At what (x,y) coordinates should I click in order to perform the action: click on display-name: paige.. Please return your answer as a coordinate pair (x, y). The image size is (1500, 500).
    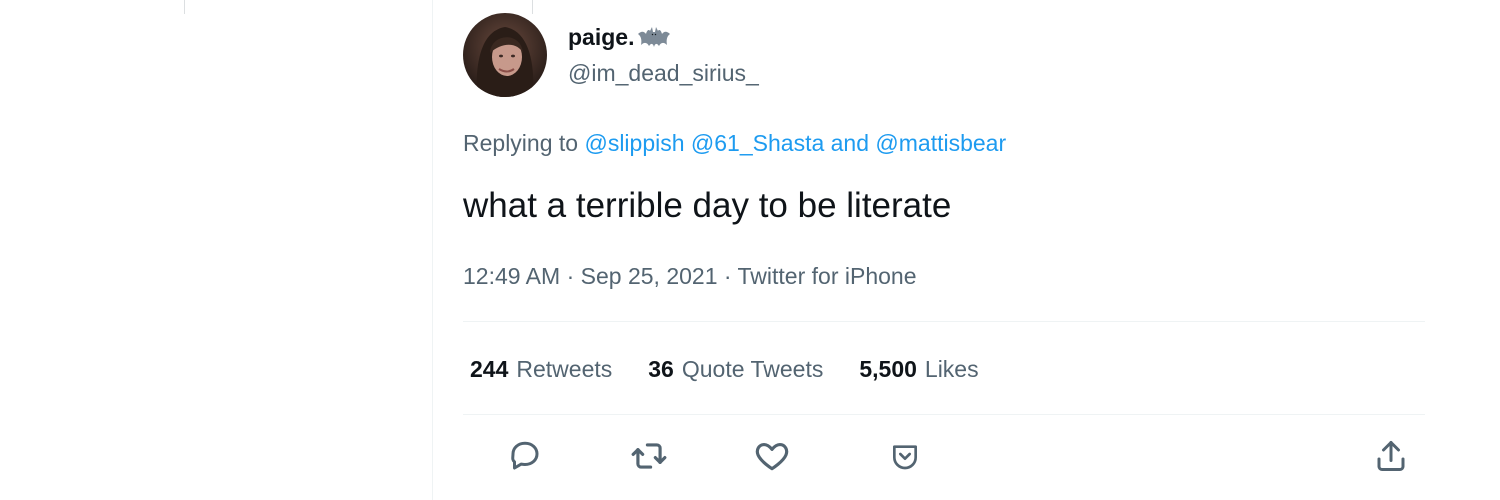
    Looking at the image, I should click on (619, 37).